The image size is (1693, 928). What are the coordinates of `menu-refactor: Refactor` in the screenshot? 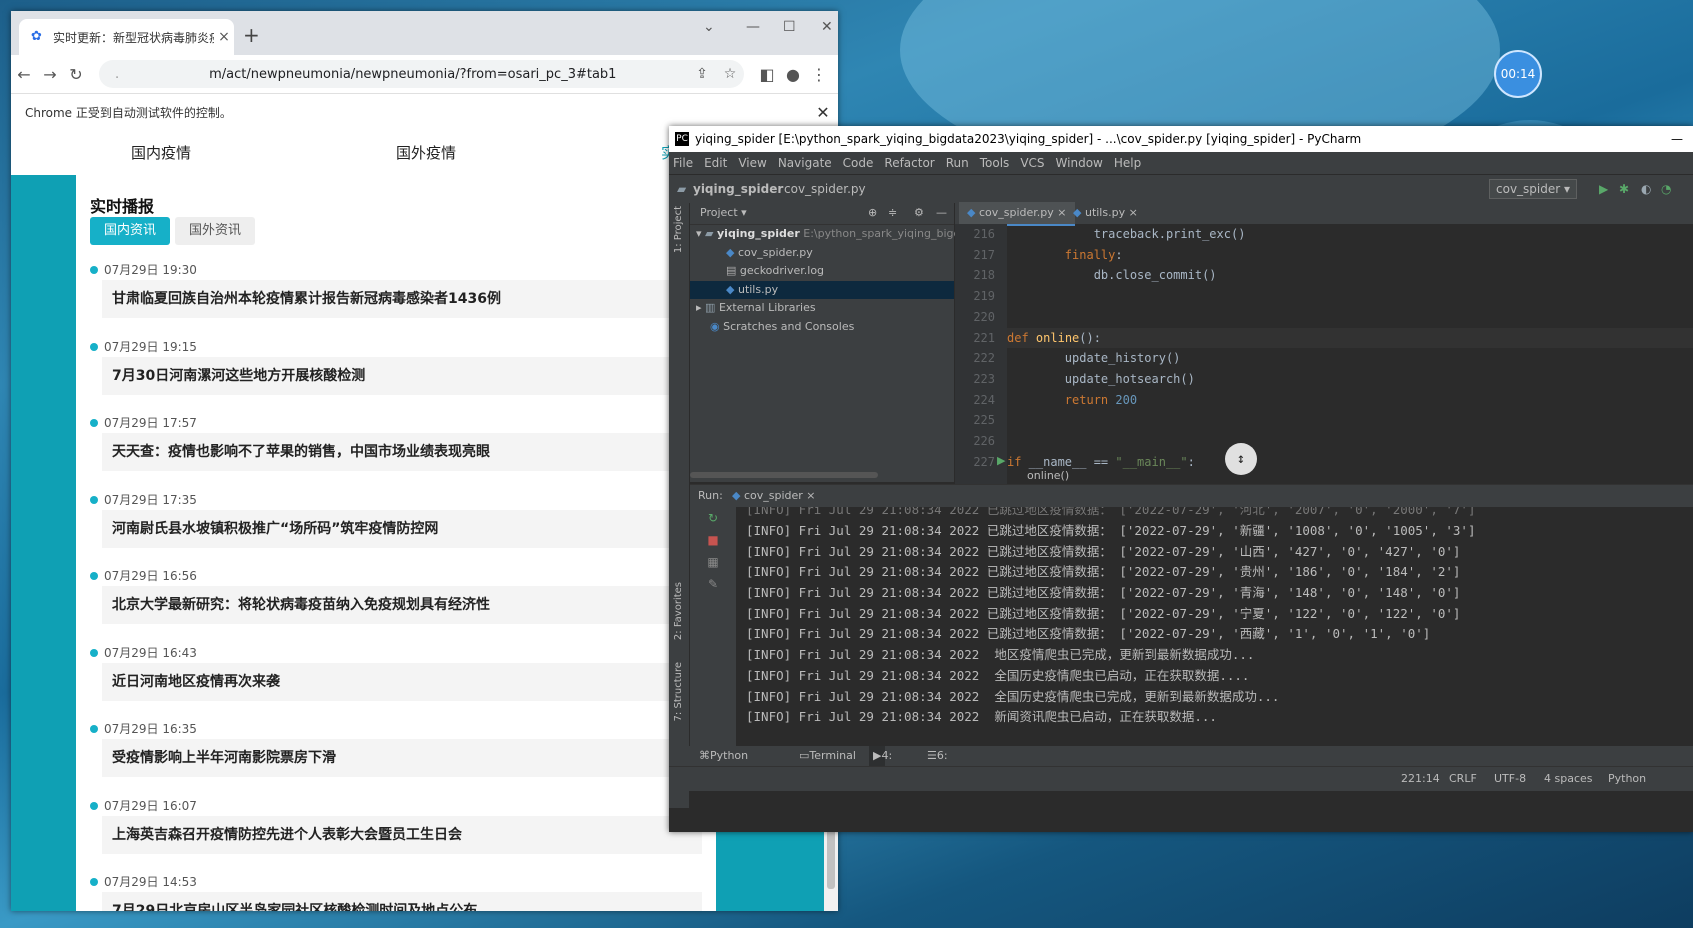 It's located at (909, 163).